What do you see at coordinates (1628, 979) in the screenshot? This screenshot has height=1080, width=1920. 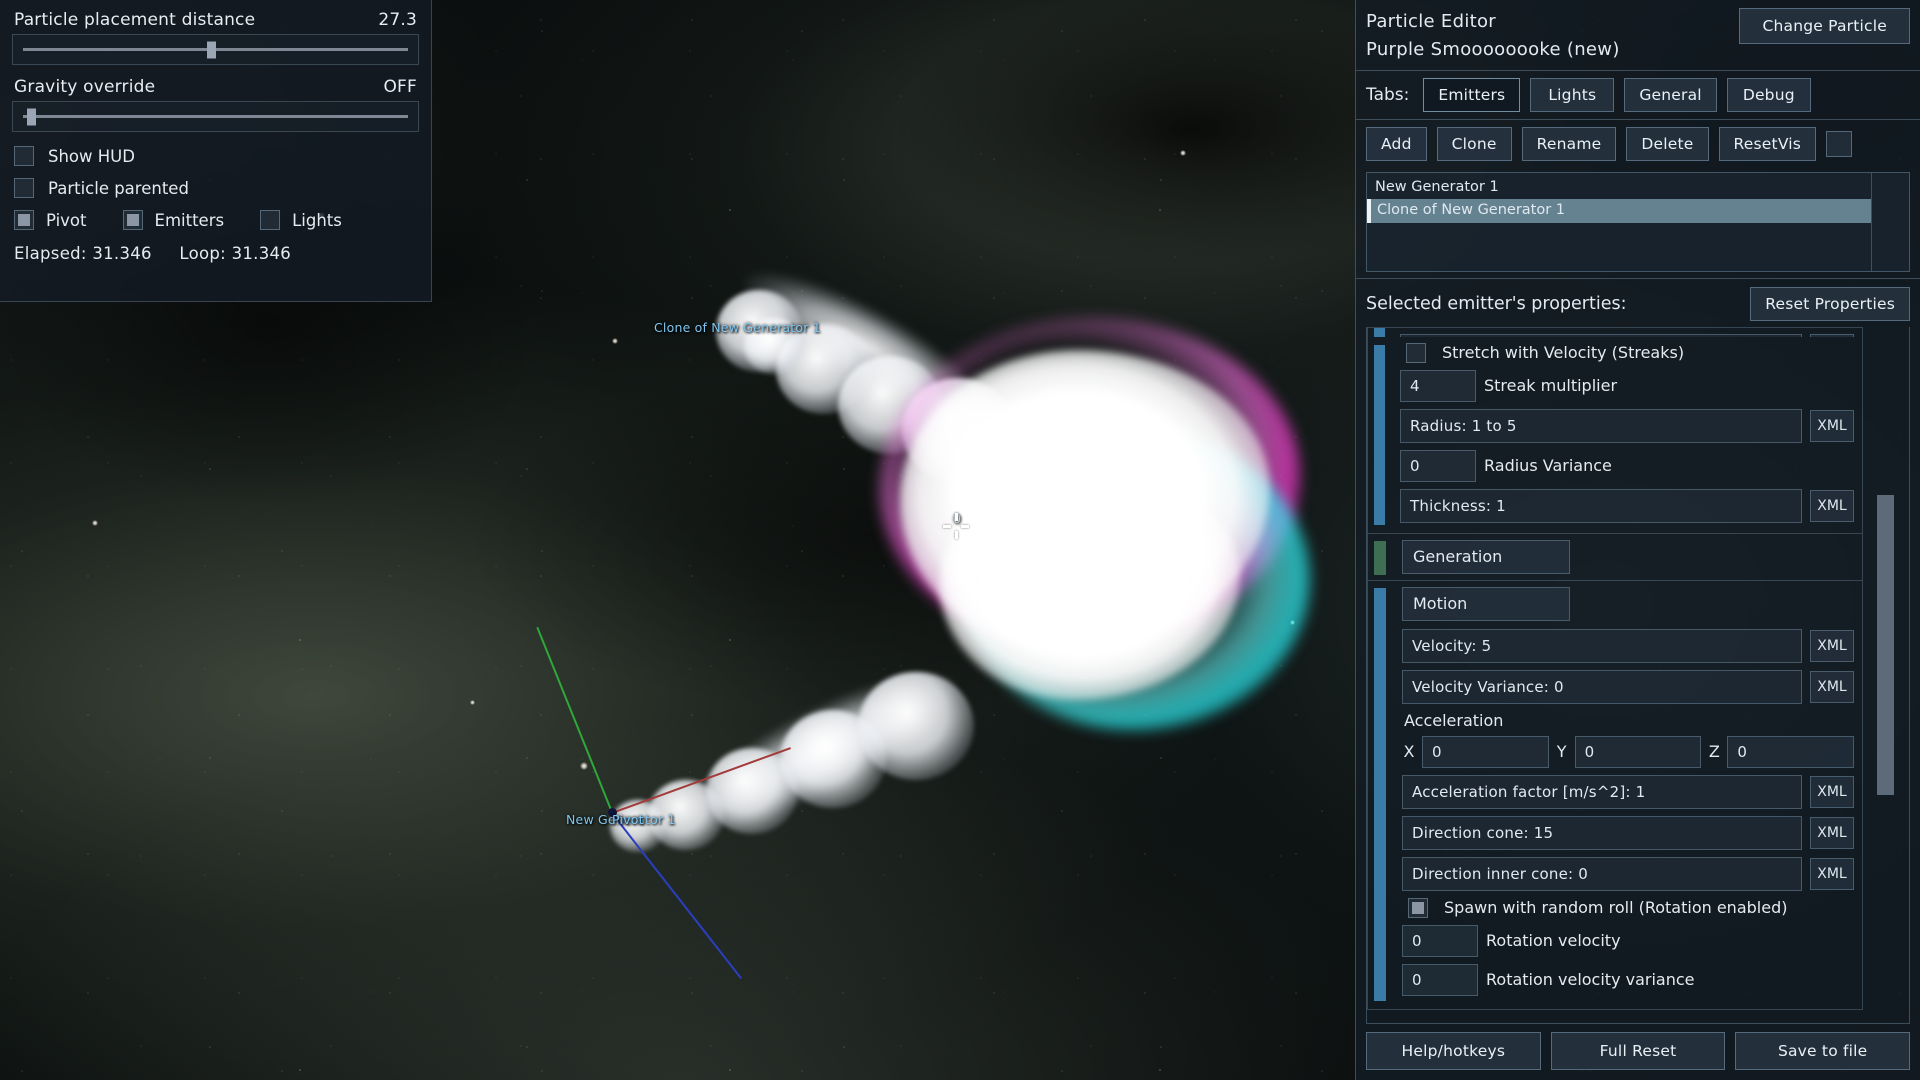 I see `rotation-velocity-variance-row: 0 Rotation velocity variance` at bounding box center [1628, 979].